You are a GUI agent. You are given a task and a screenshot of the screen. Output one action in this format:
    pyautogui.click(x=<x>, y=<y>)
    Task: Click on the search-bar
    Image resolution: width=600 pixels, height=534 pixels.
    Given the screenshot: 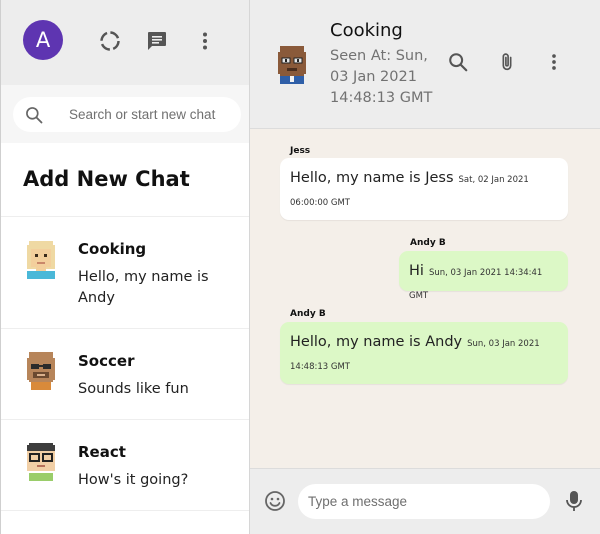 What is the action you would take?
    pyautogui.click(x=125, y=114)
    